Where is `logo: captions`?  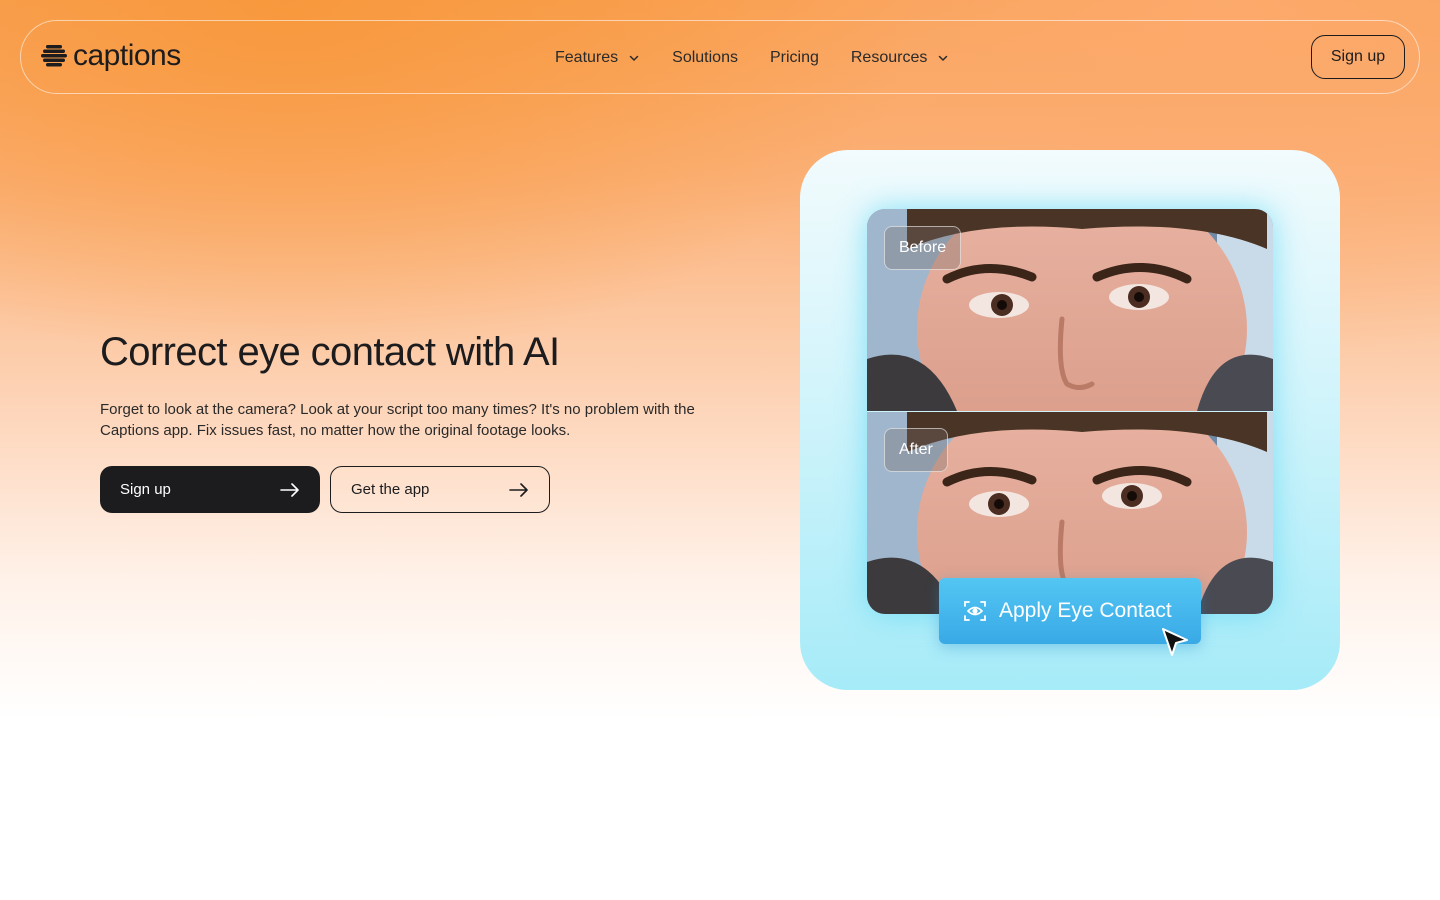 logo: captions is located at coordinates (111, 56).